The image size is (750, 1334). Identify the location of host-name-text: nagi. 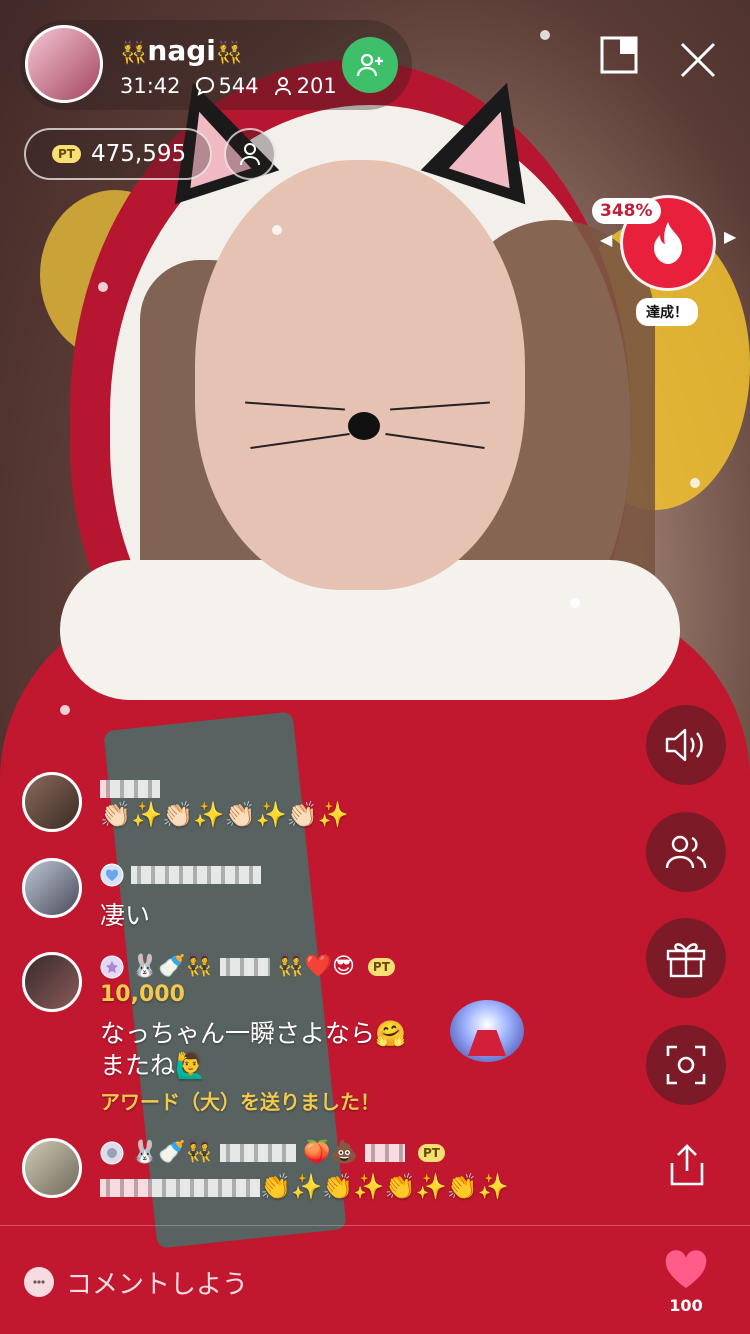
(181, 50).